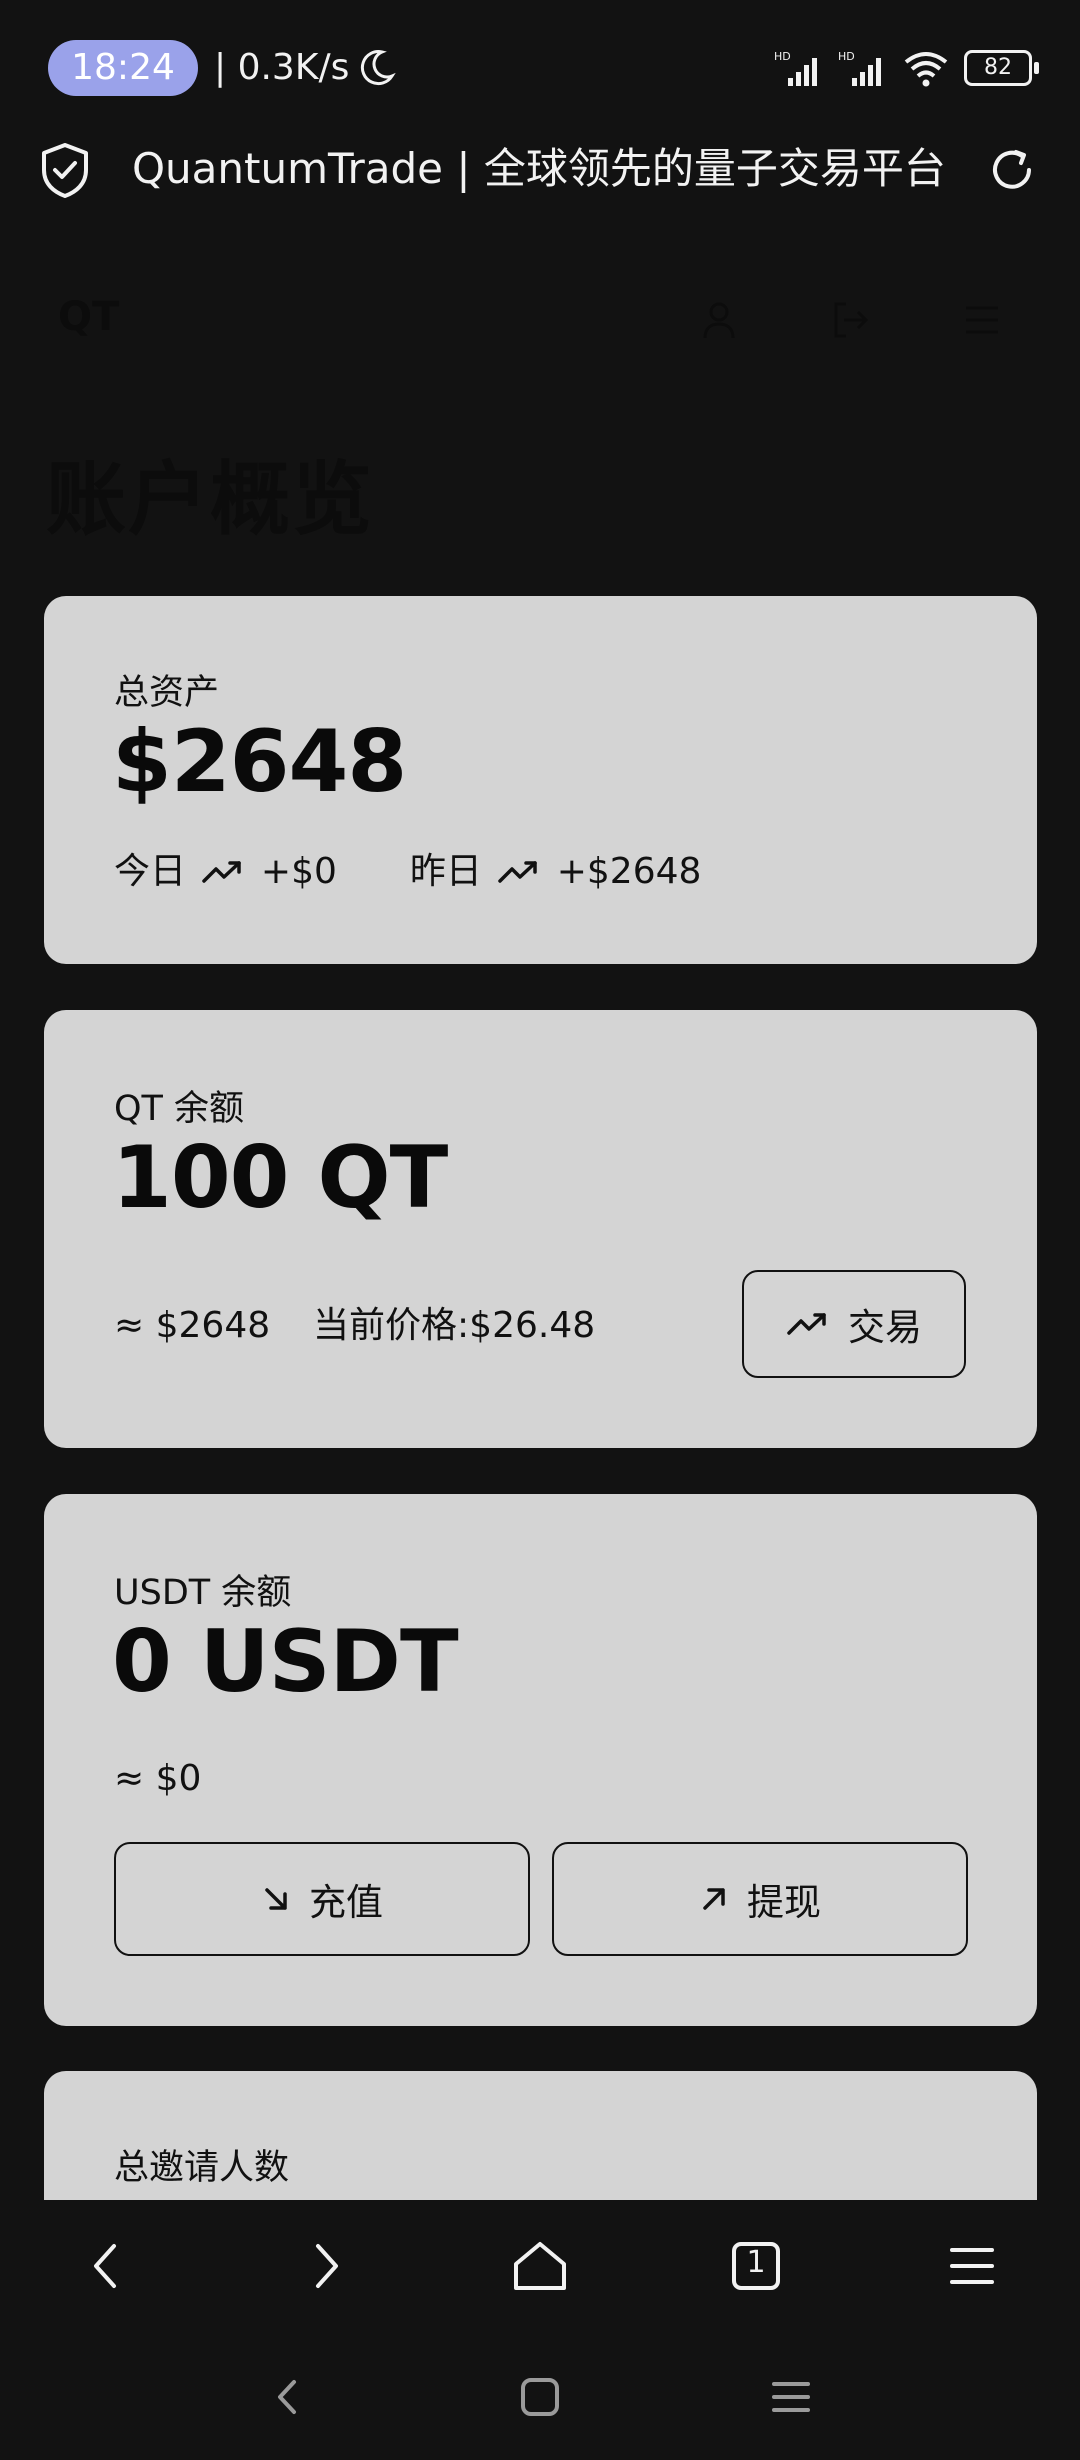 This screenshot has width=1080, height=2460. Describe the element at coordinates (88, 317) in the screenshot. I see `site-logo: QT` at that location.